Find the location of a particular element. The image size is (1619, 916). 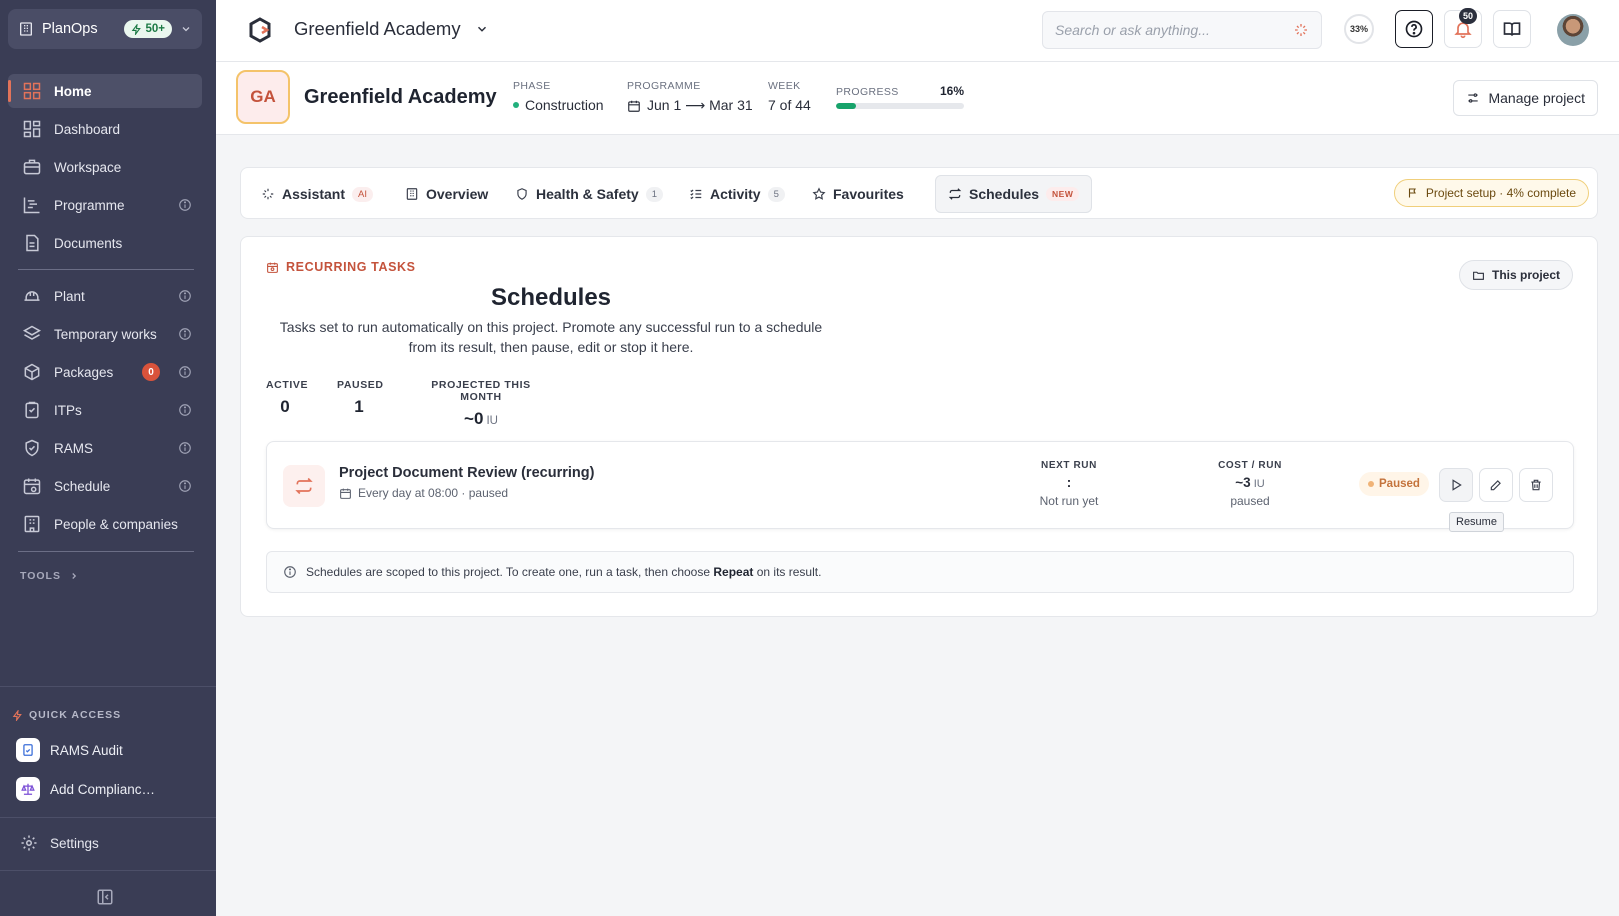

tools-section-toggle: TOOLS is located at coordinates (49, 576).